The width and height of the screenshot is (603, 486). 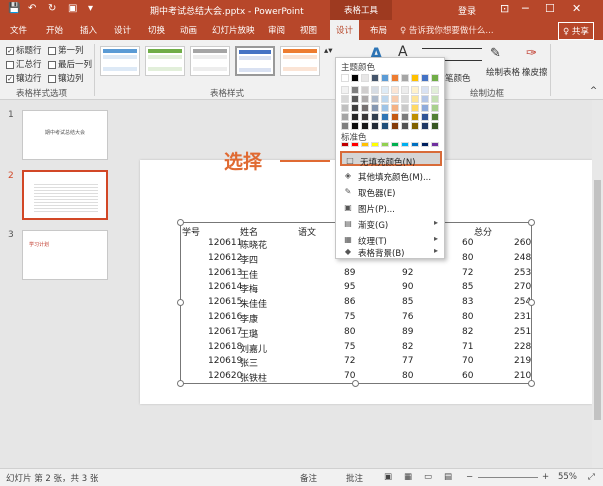 I want to click on table-cell: 李梅, so click(x=249, y=288).